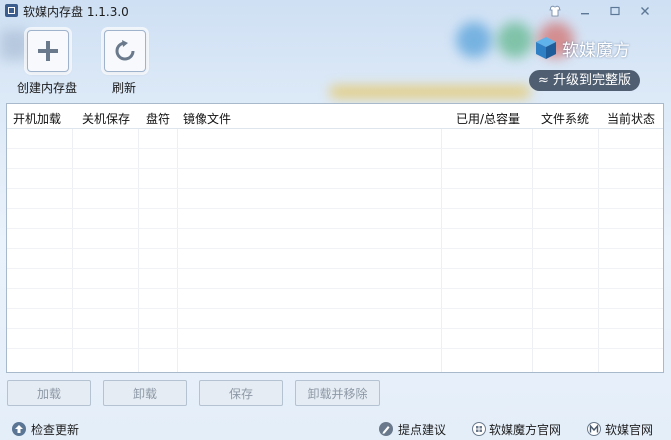  I want to click on column-header-autoload: 开机加载, so click(37, 118).